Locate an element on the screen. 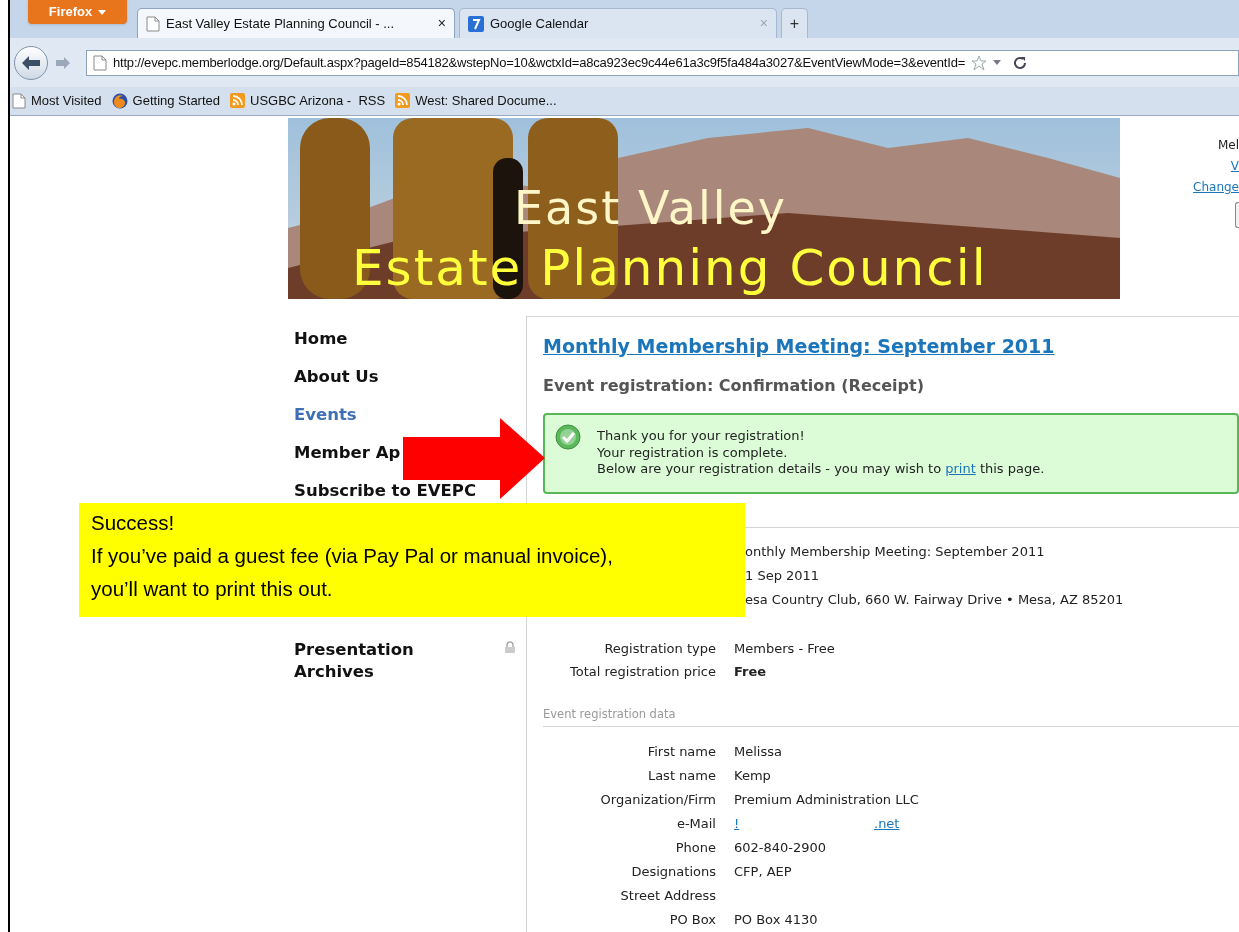  field-value: Kemp is located at coordinates (753, 776).